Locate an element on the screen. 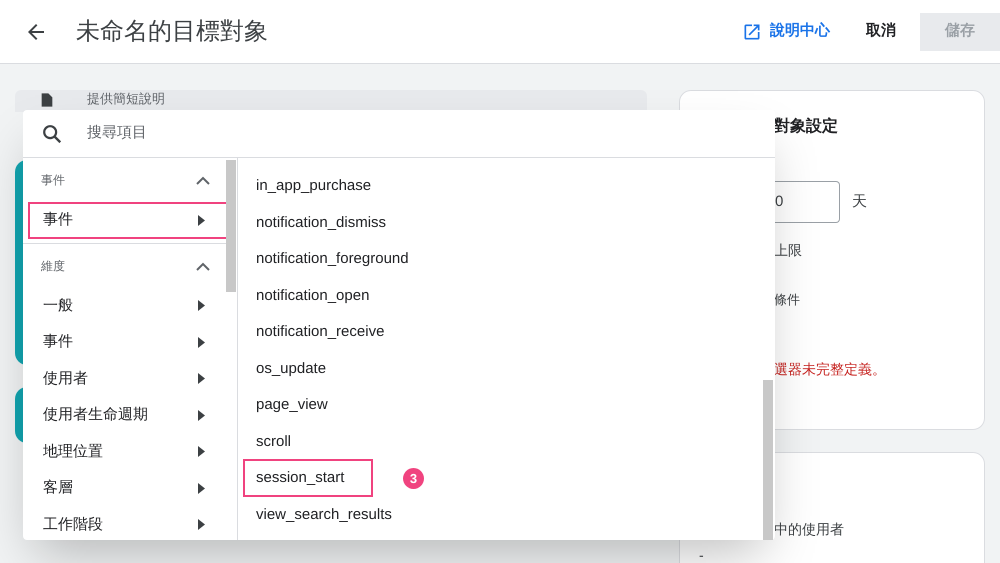 Image resolution: width=1000 pixels, height=563 pixels. category-item: 客層 is located at coordinates (128, 488).